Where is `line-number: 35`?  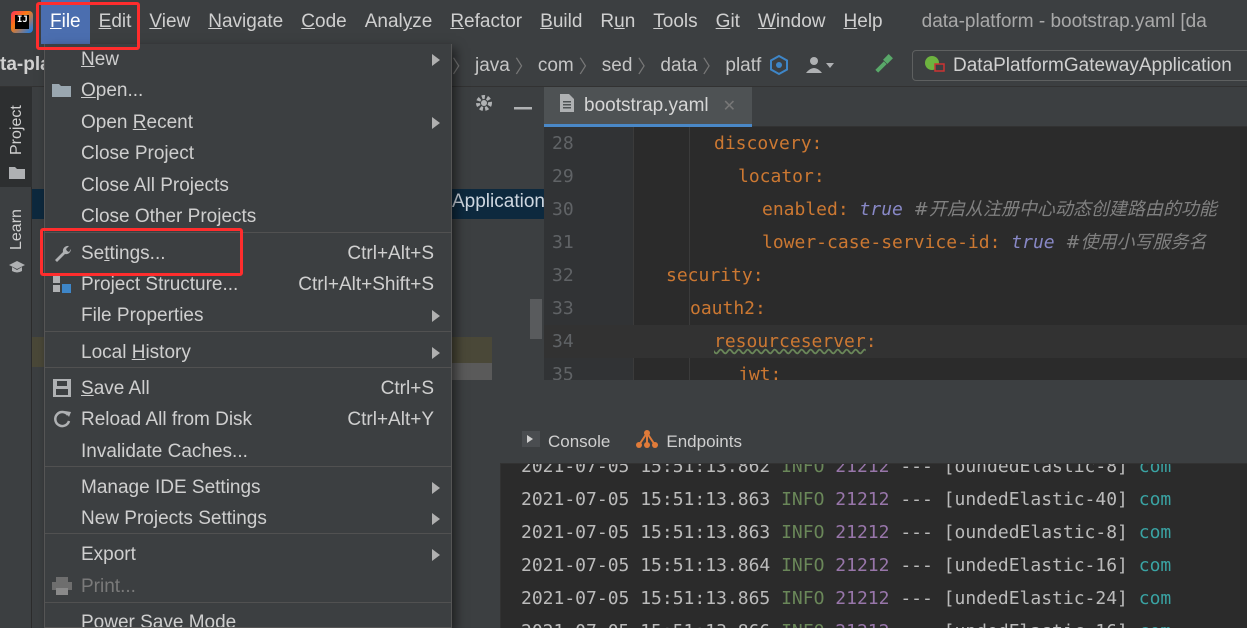 line-number: 35 is located at coordinates (563, 372).